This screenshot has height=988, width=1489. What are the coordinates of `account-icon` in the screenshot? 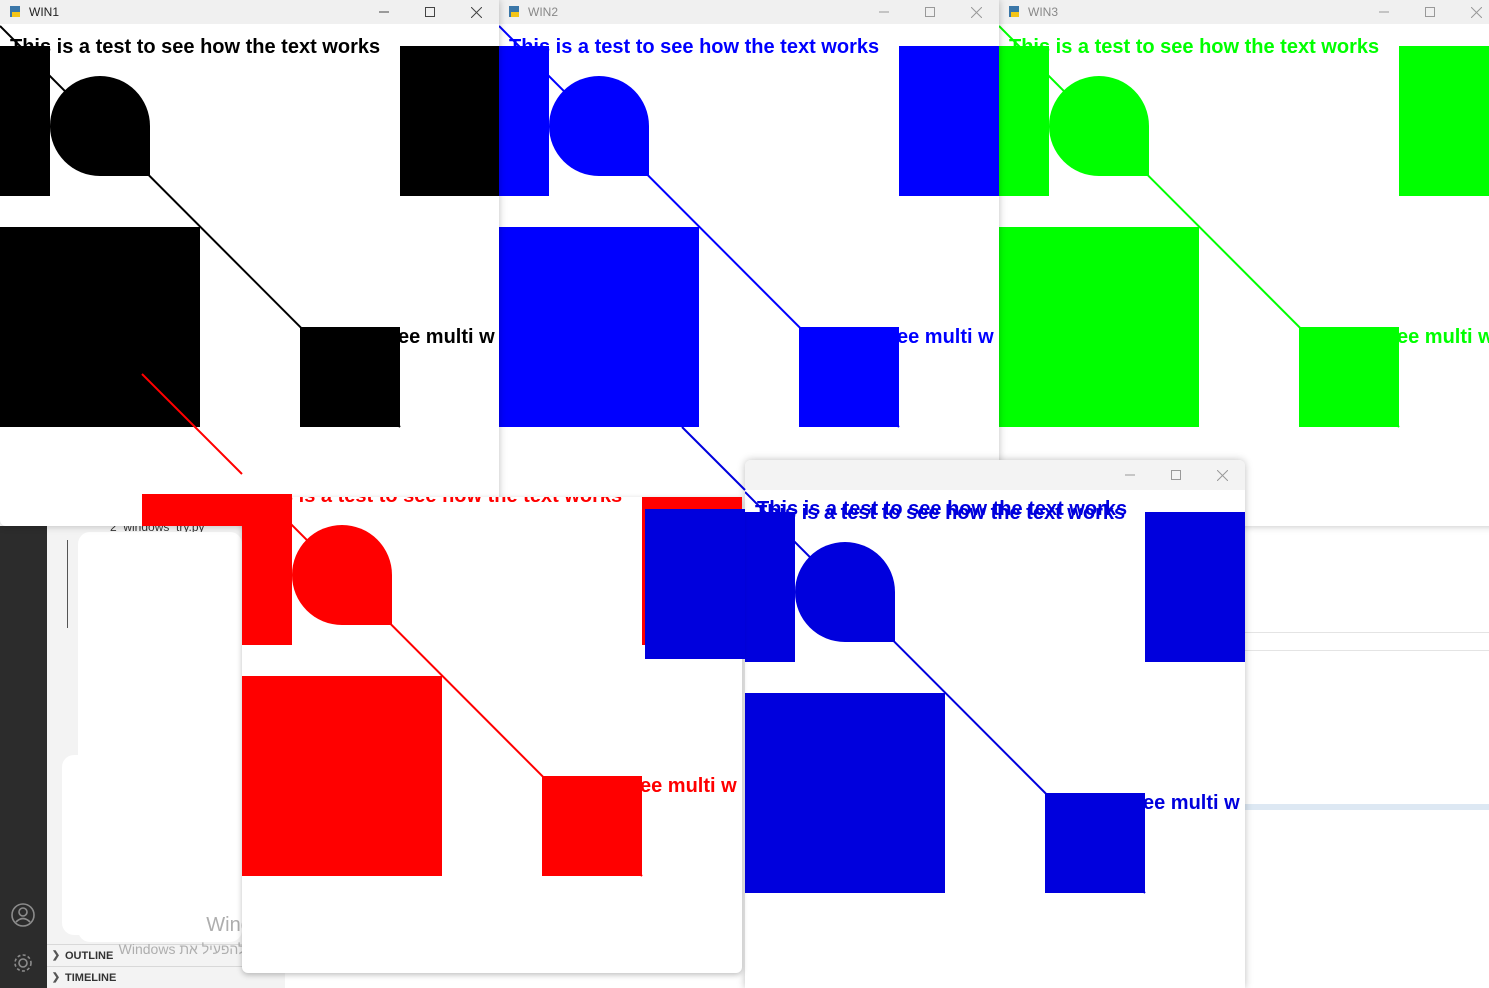 It's located at (23, 915).